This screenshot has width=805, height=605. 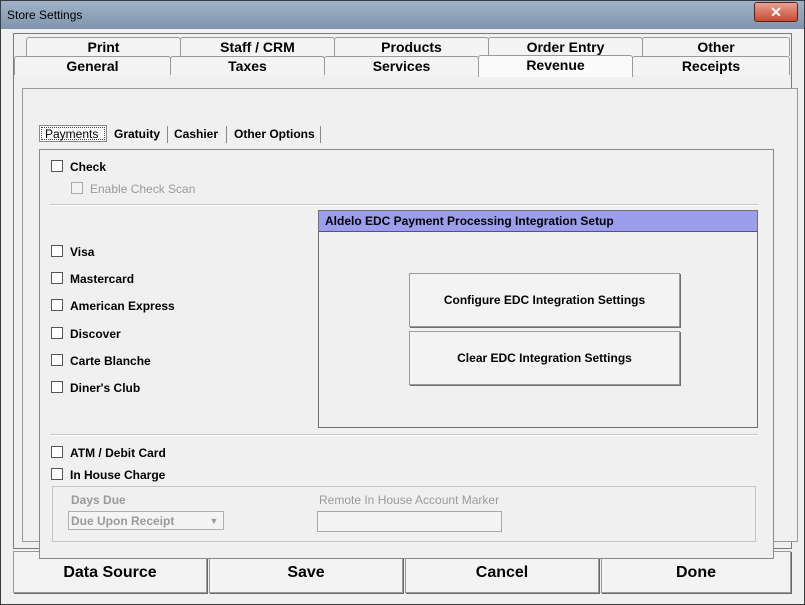 I want to click on configure-edc-button: Configure EDC Integration Settings, so click(x=544, y=300).